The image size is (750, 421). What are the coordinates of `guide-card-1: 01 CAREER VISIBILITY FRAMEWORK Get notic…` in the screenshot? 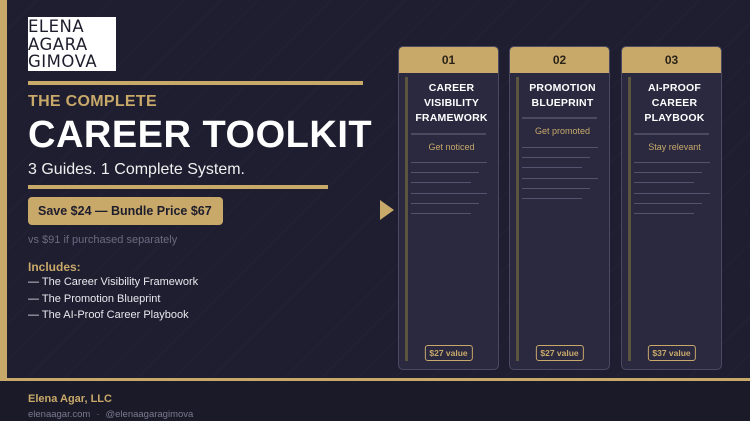 It's located at (448, 208).